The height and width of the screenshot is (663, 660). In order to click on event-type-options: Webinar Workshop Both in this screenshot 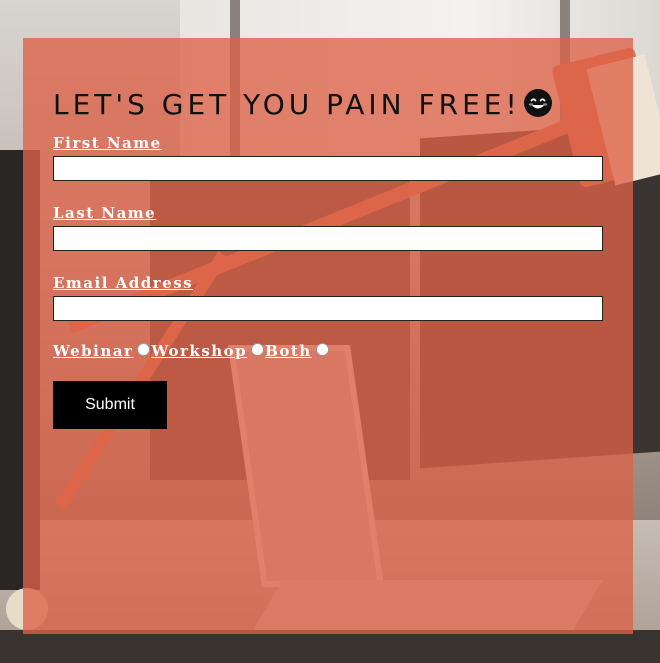, I will do `click(191, 351)`.